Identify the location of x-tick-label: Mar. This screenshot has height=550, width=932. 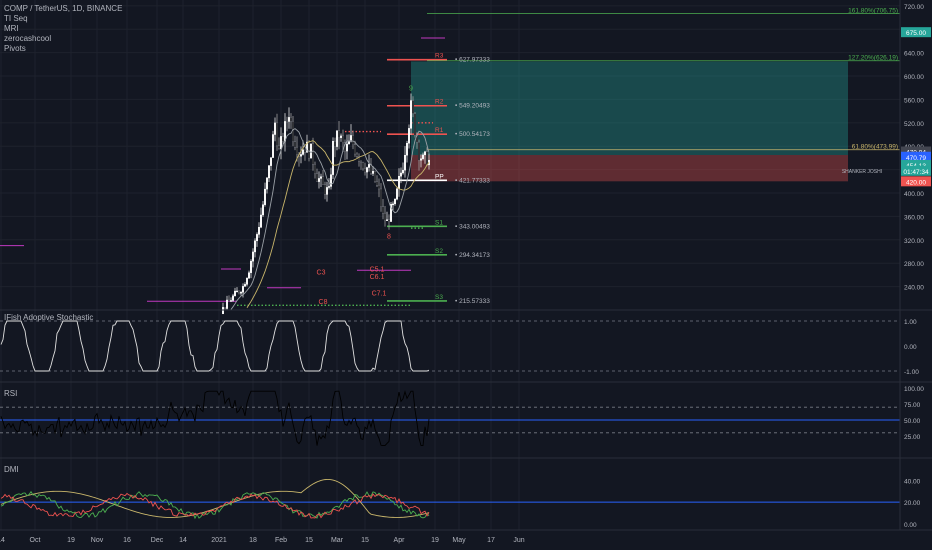
(337, 540).